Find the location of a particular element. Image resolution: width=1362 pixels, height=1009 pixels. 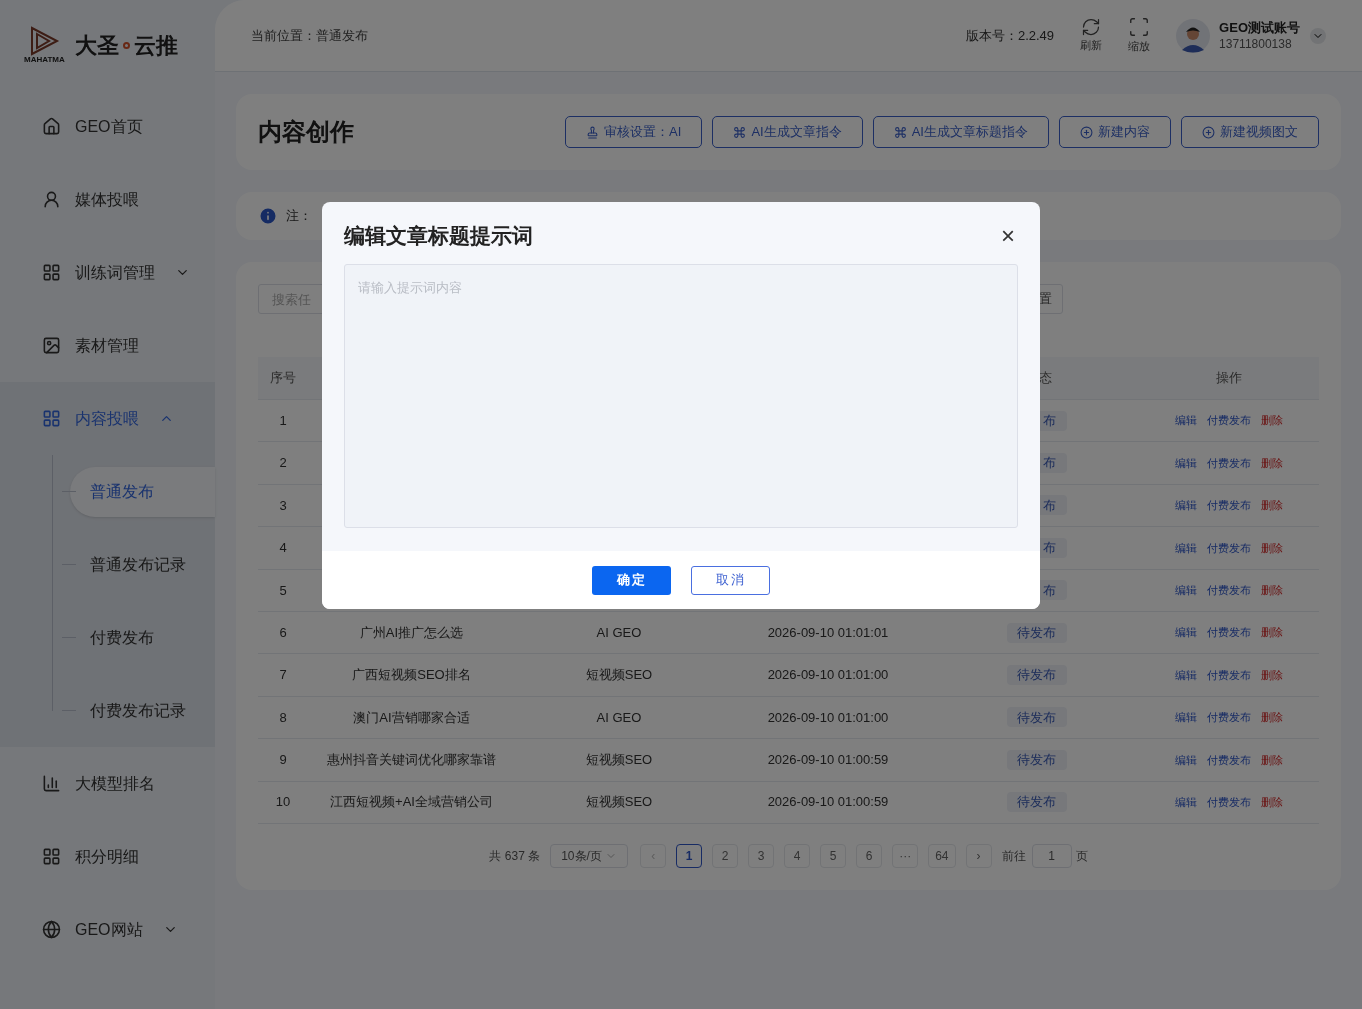

goto-label: 前往 is located at coordinates (1013, 856).